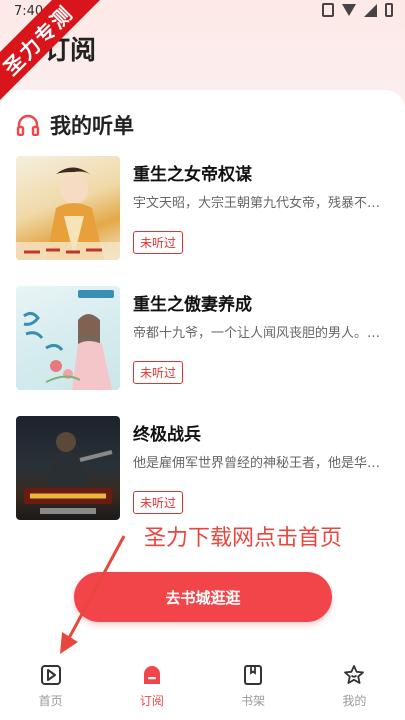 The image size is (405, 720). I want to click on status-icons, so click(357, 10).